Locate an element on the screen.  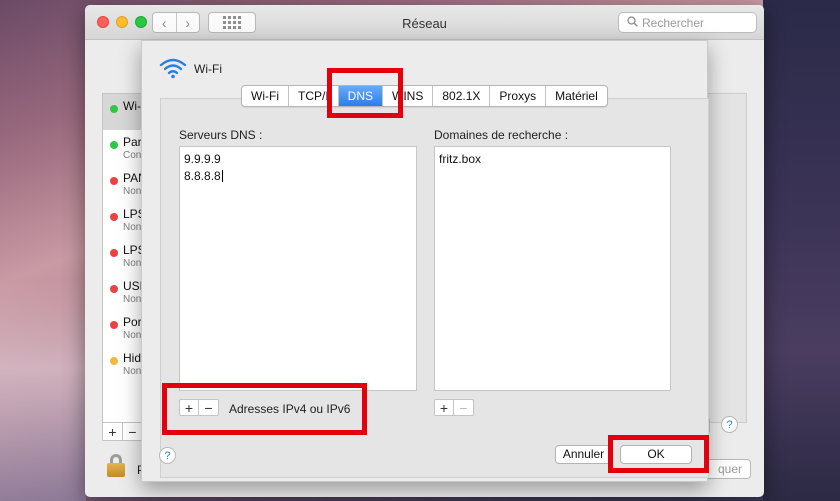
service-details-frame is located at coordinates (727, 258).